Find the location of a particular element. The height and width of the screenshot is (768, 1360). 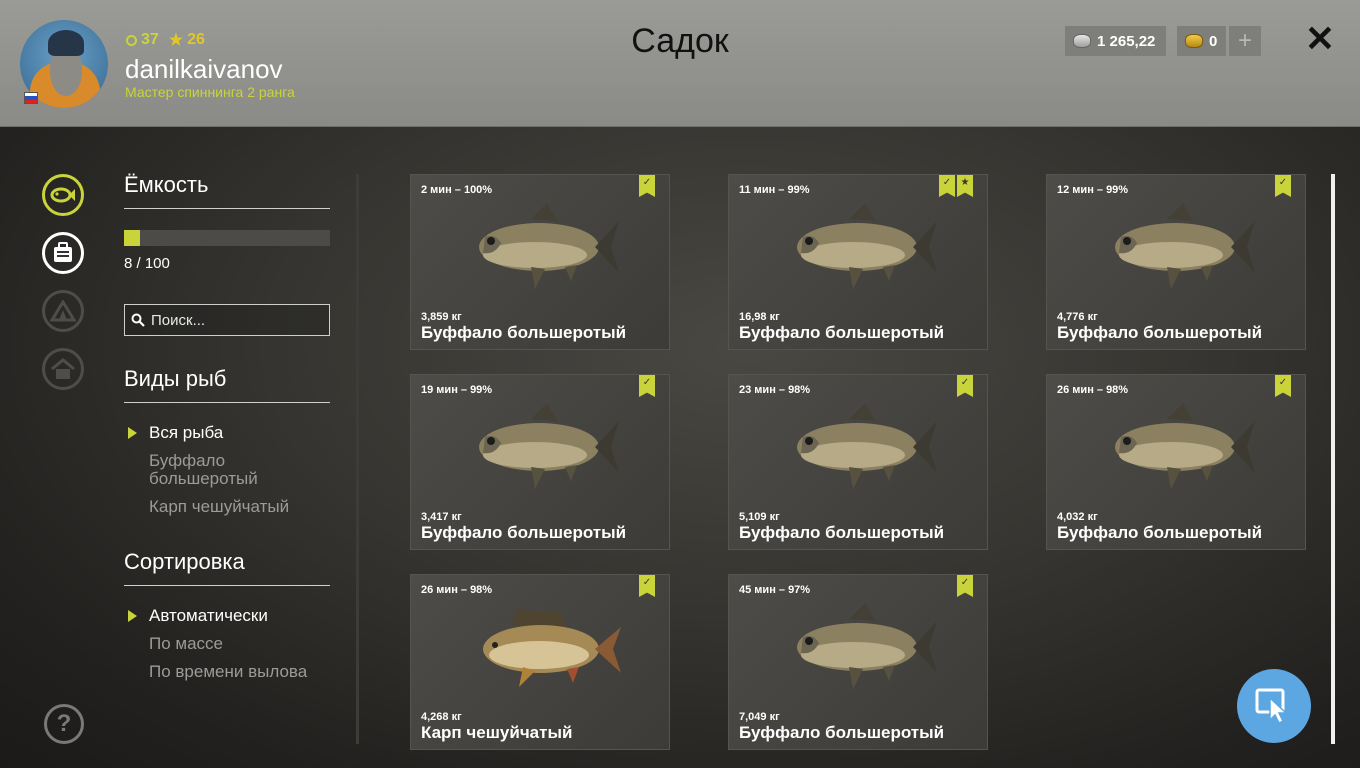

species-section: Виды рыб is located at coordinates (227, 384).